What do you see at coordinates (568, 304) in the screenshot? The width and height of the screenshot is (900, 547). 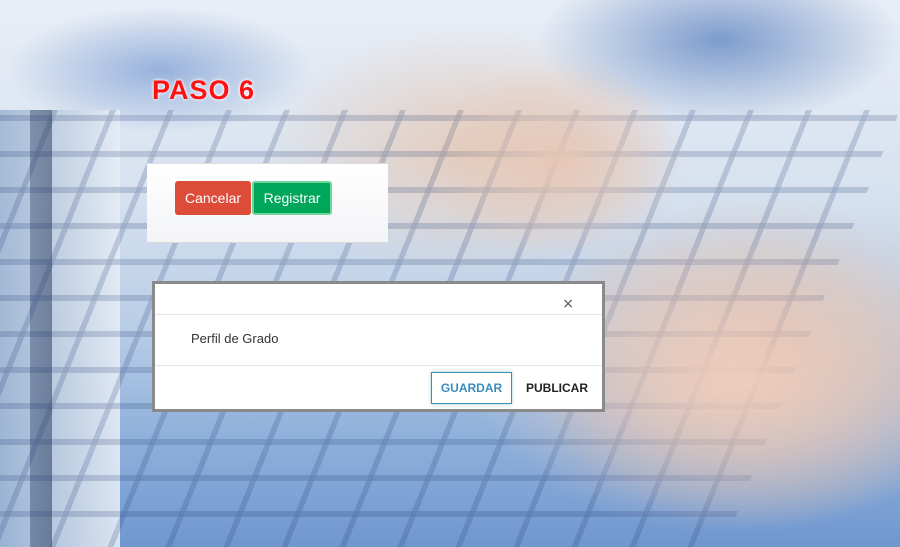 I see `close-icon: ×` at bounding box center [568, 304].